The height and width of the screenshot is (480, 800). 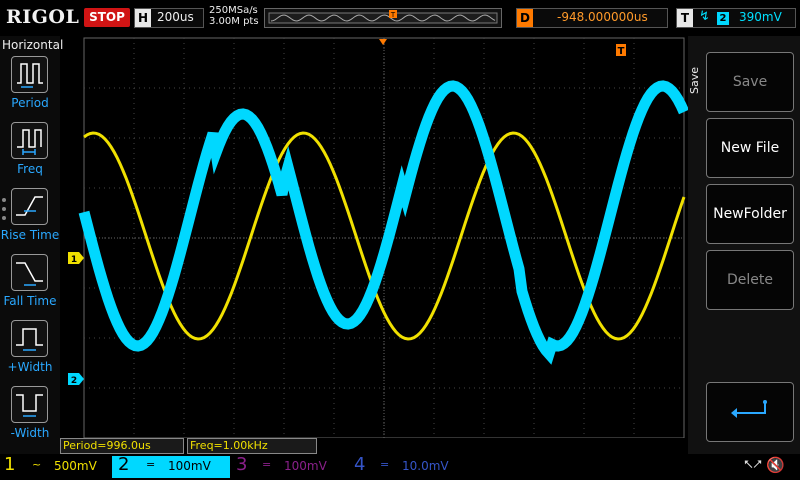 I want to click on trigger-t-label: T, so click(x=621, y=51).